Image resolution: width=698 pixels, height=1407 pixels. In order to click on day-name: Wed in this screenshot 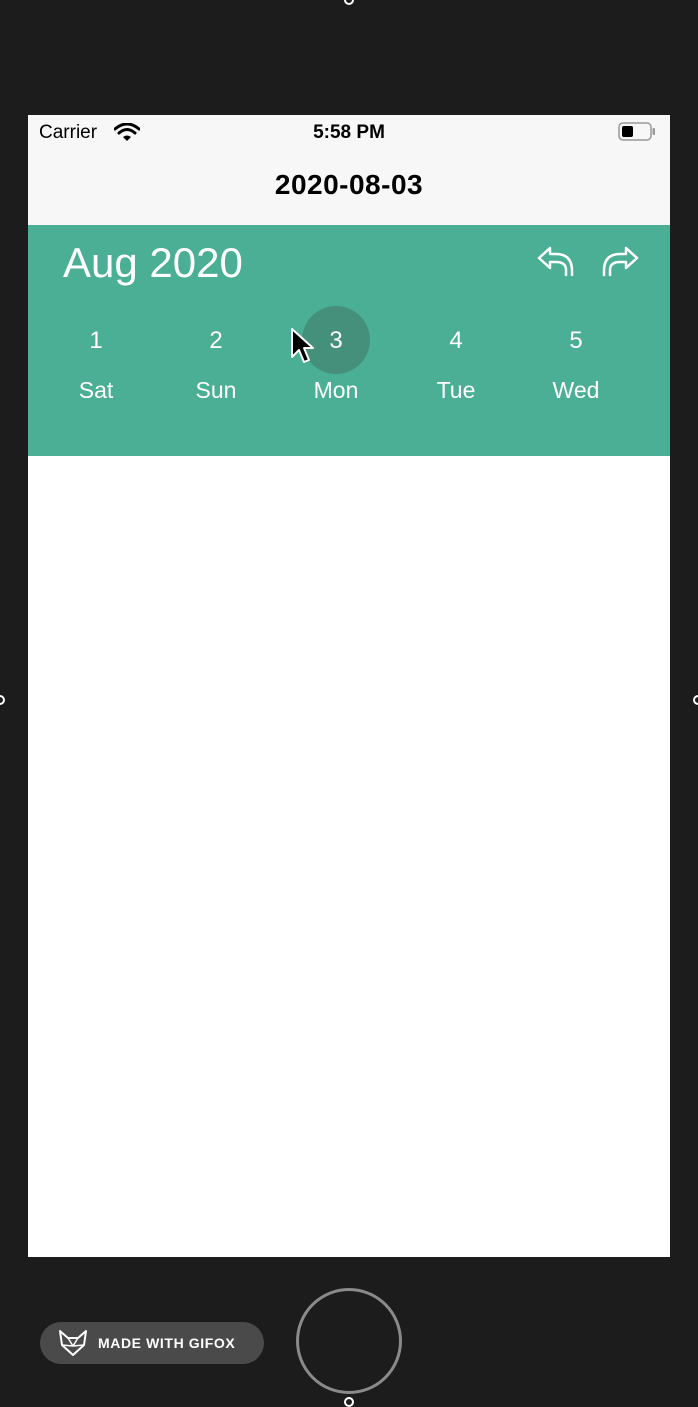, I will do `click(576, 390)`.